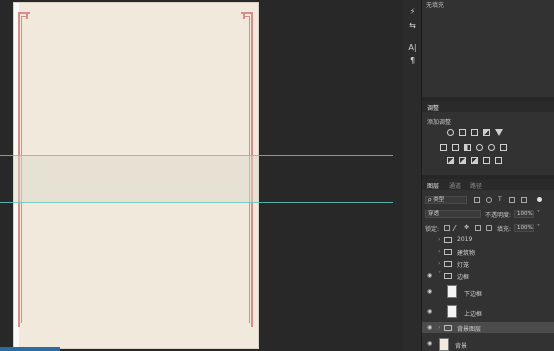  What do you see at coordinates (486, 132) in the screenshot?
I see `exposure-icon` at bounding box center [486, 132].